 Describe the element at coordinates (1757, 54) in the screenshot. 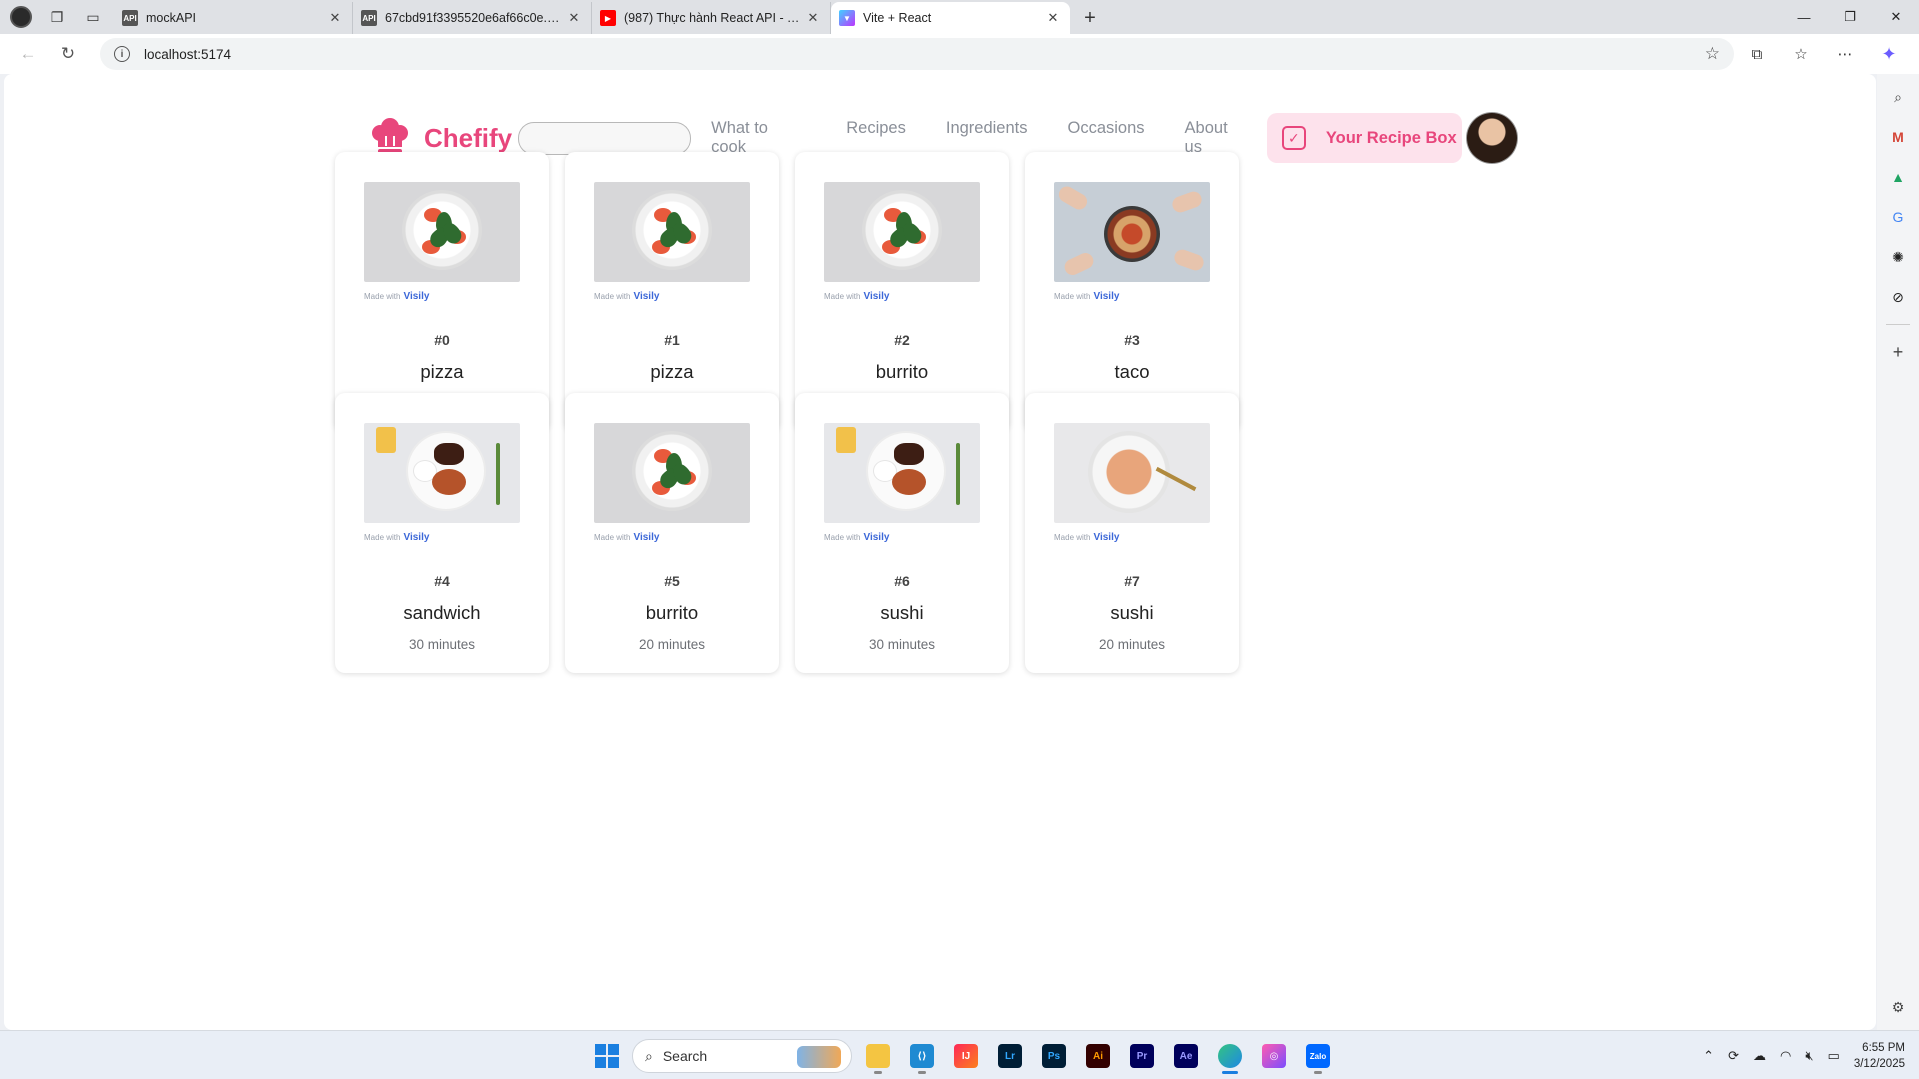

I see `extensions-icon: ⧉` at that location.